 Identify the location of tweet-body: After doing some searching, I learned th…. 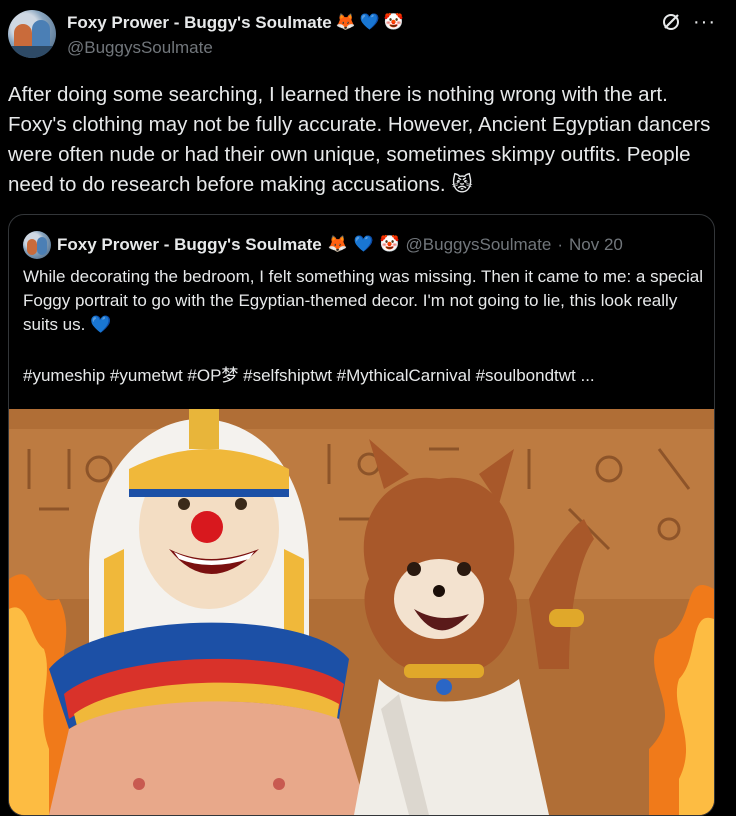
(359, 139).